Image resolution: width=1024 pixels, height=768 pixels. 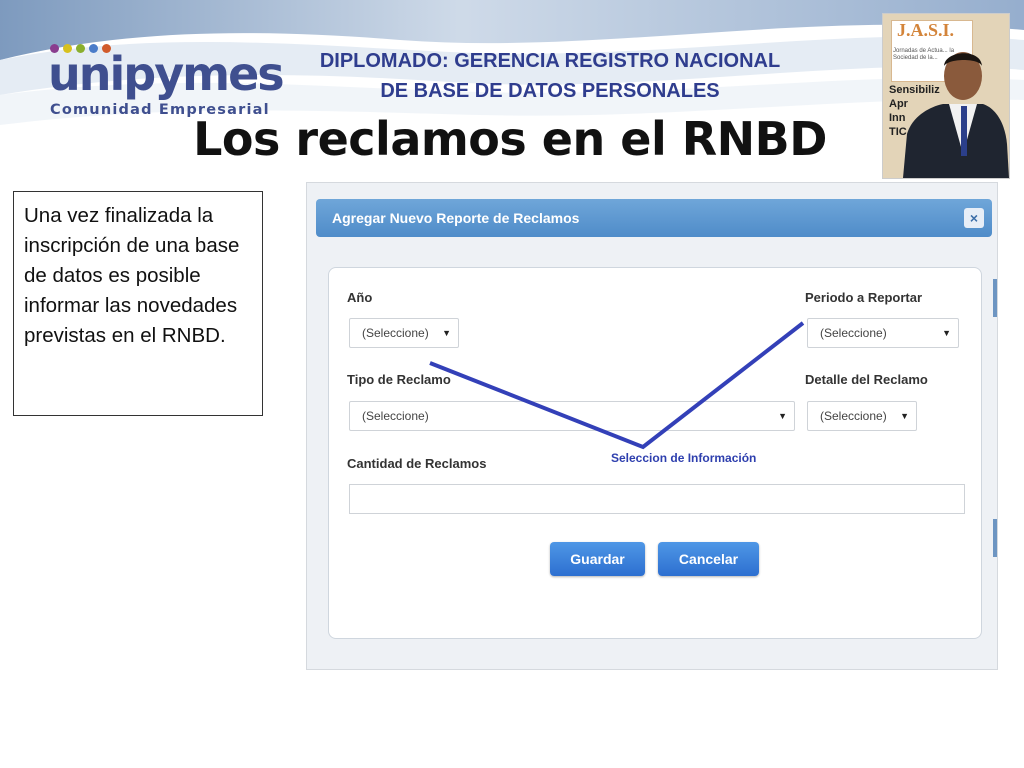 I want to click on logo-wordmark: unipymes, so click(x=166, y=74).